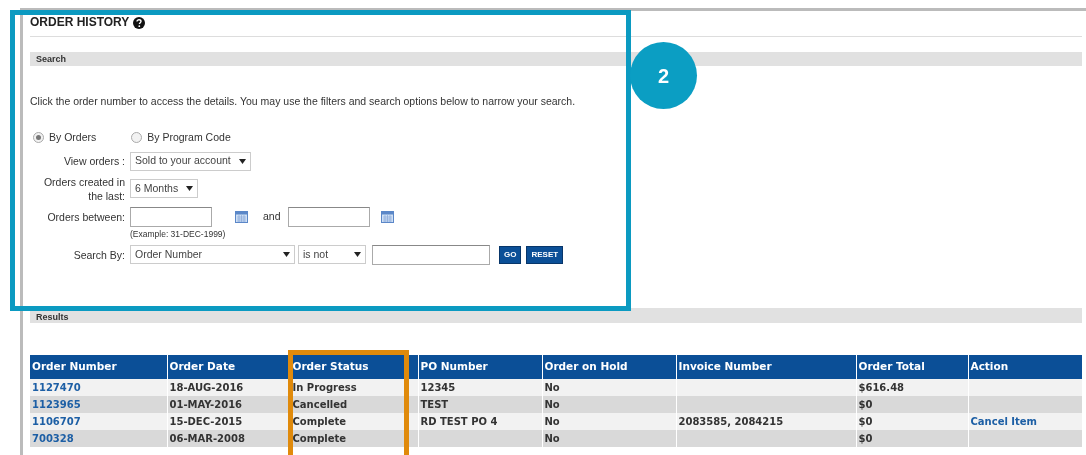 This screenshot has height=455, width=1086. I want to click on field-label: Orders between:, so click(85, 216).